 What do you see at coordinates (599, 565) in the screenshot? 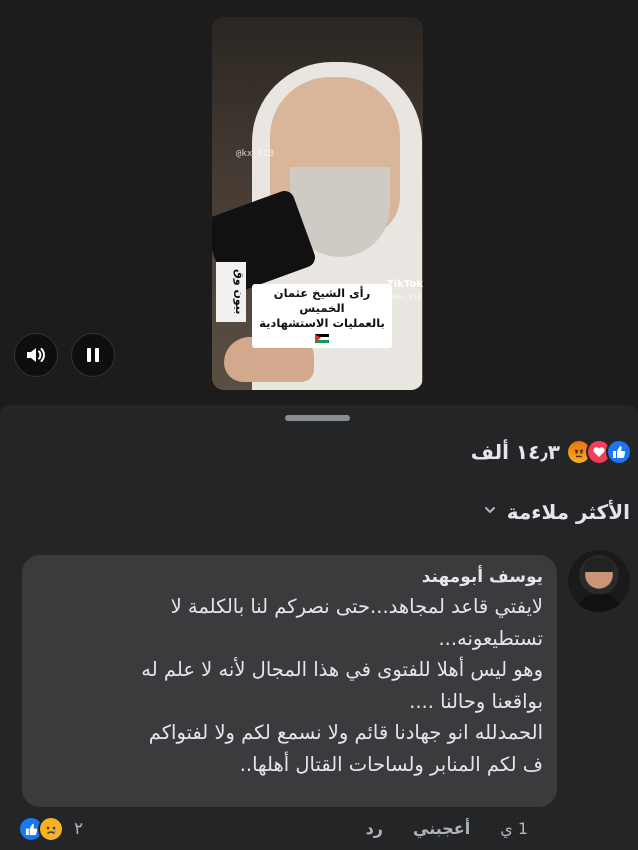
I see `avatar-hair` at bounding box center [599, 565].